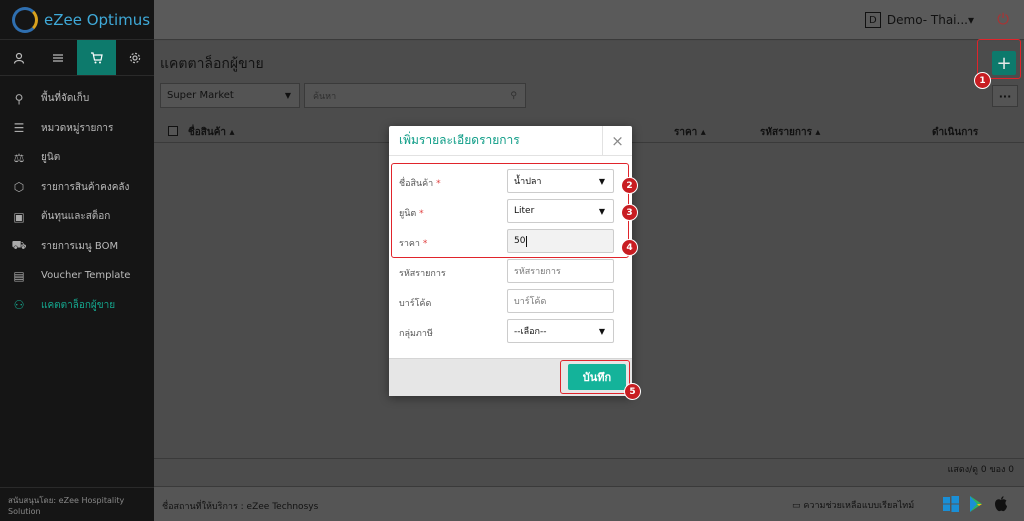 The height and width of the screenshot is (521, 1024). Describe the element at coordinates (530, 332) in the screenshot. I see `tax-value: --เลือก--` at that location.